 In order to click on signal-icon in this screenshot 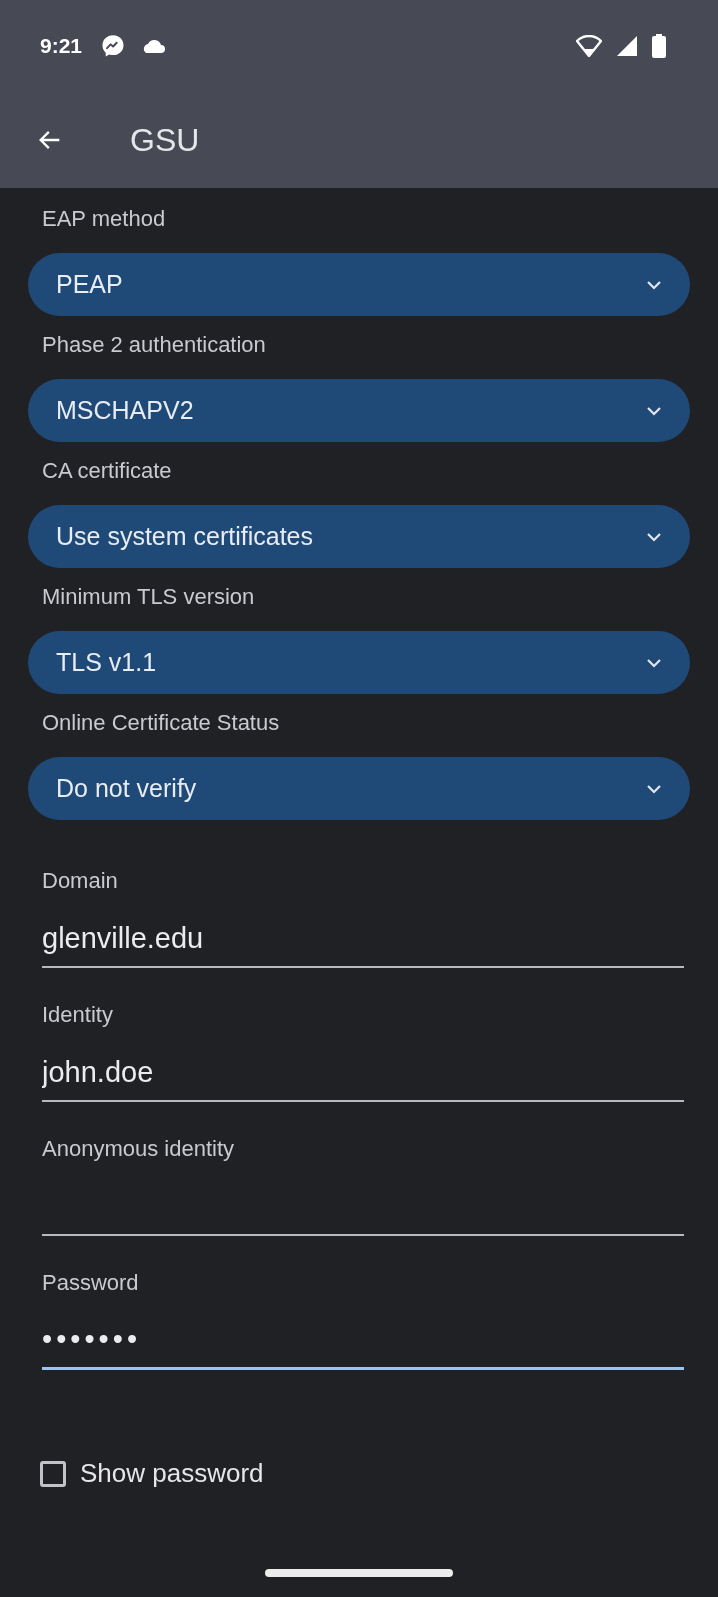, I will do `click(627, 46)`.